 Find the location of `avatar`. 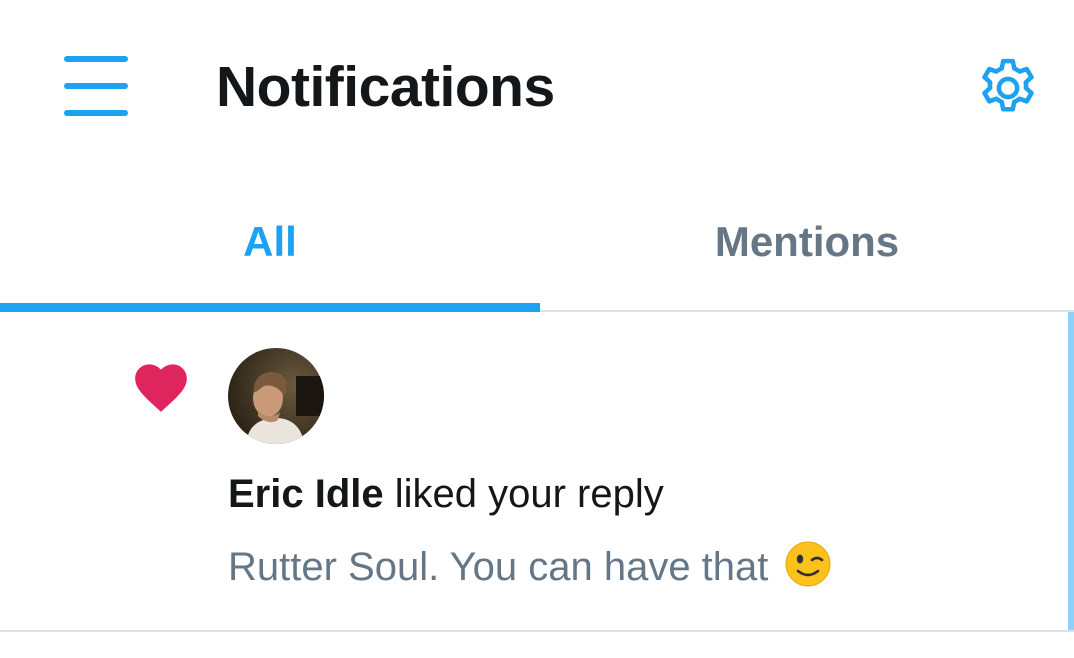

avatar is located at coordinates (276, 396).